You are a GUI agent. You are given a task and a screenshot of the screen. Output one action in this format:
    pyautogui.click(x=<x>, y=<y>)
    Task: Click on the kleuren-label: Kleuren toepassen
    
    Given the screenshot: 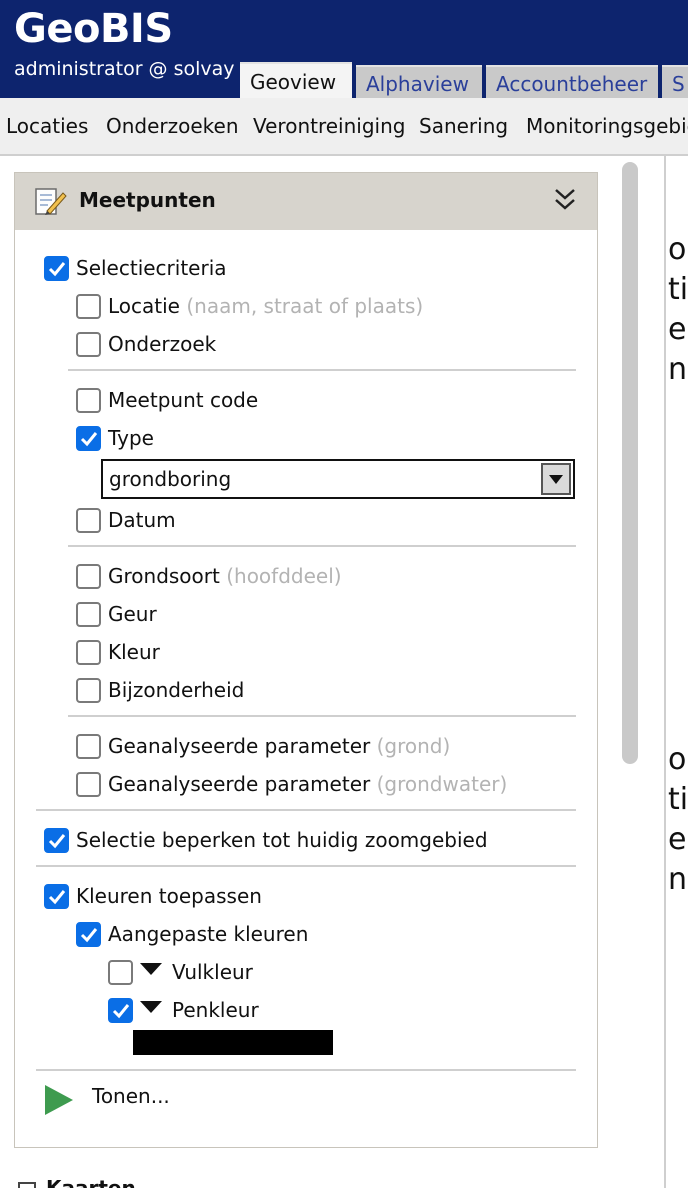 What is the action you would take?
    pyautogui.click(x=169, y=896)
    